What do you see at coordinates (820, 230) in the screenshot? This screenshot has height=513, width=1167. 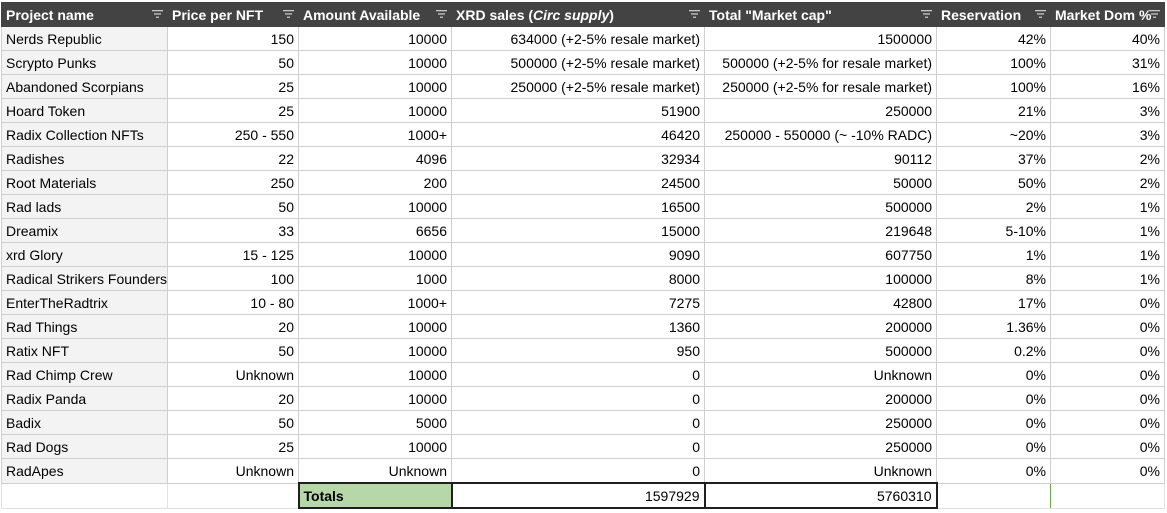 I see `market-cap-cell: 219648` at bounding box center [820, 230].